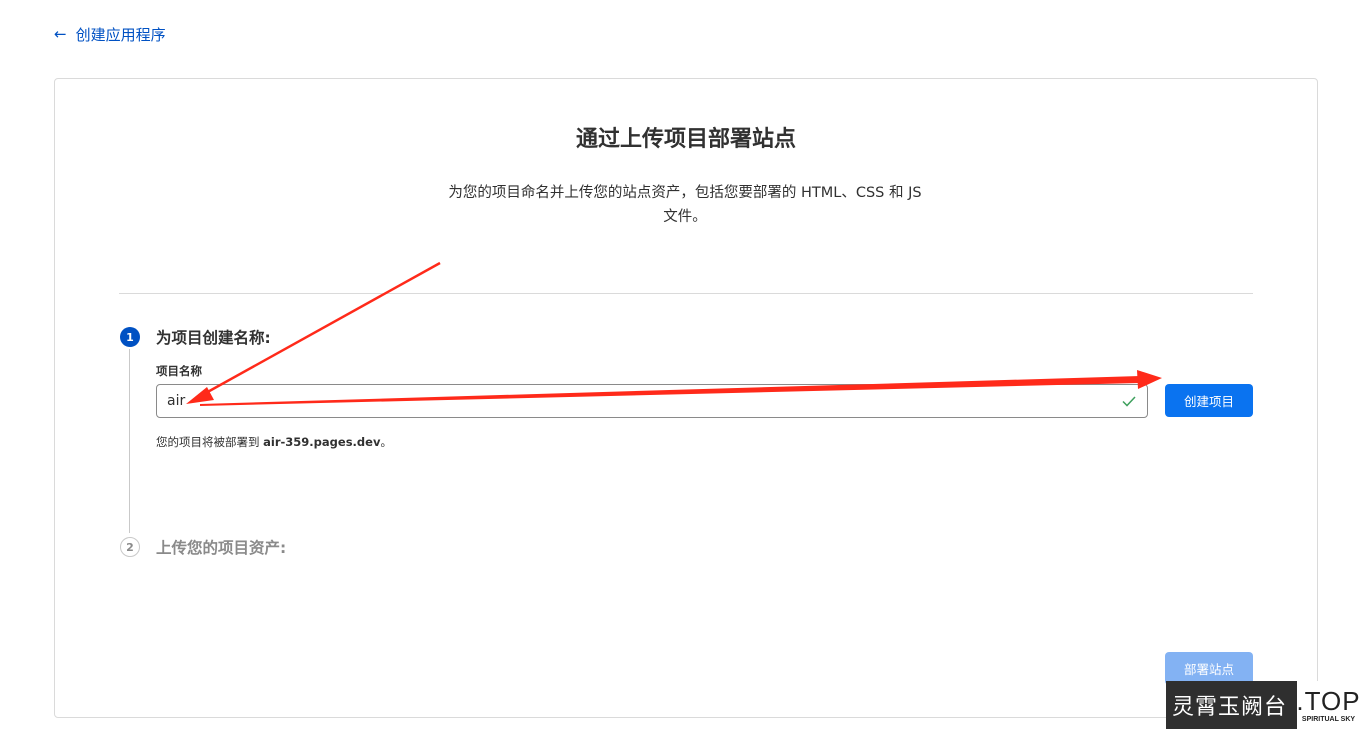 This screenshot has height=736, width=1360. I want to click on description-line-1: 为您的项目命名并上传您的站点资产，包括您要部署的 HTML、CSS 和 JS, so click(685, 193).